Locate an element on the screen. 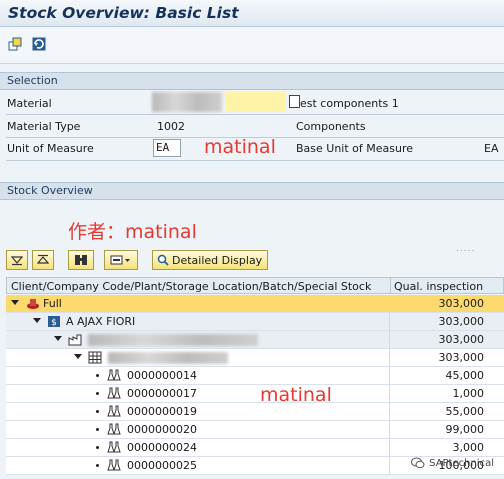 The width and height of the screenshot is (504, 479). collapse-all-button is located at coordinates (43, 260).